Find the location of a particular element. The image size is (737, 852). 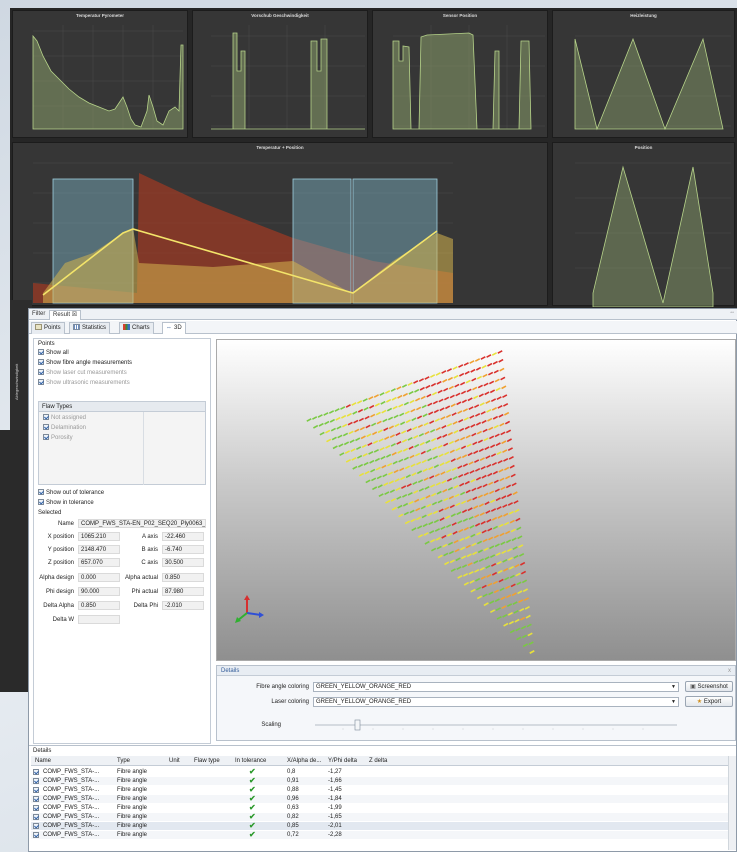

tab-statistics: Statistics is located at coordinates (90, 328).